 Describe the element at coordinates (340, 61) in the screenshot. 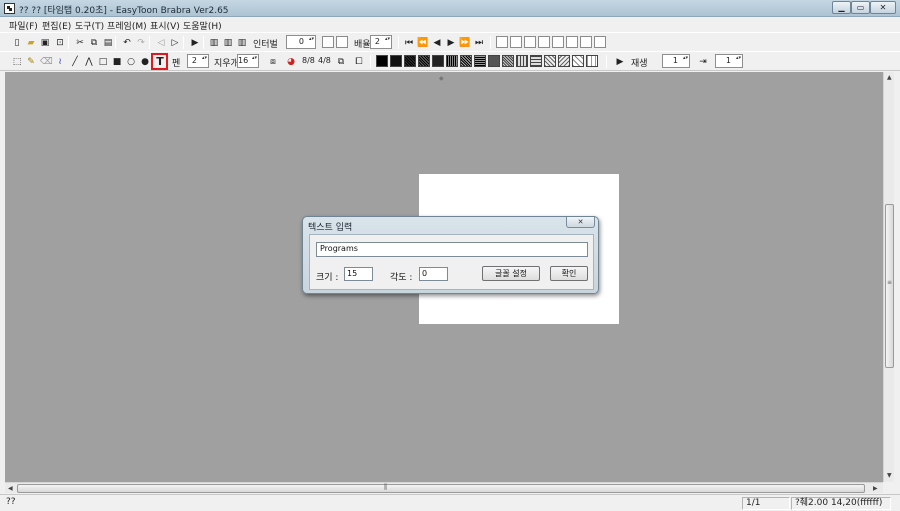

I see `stamp-button: ⧉` at that location.